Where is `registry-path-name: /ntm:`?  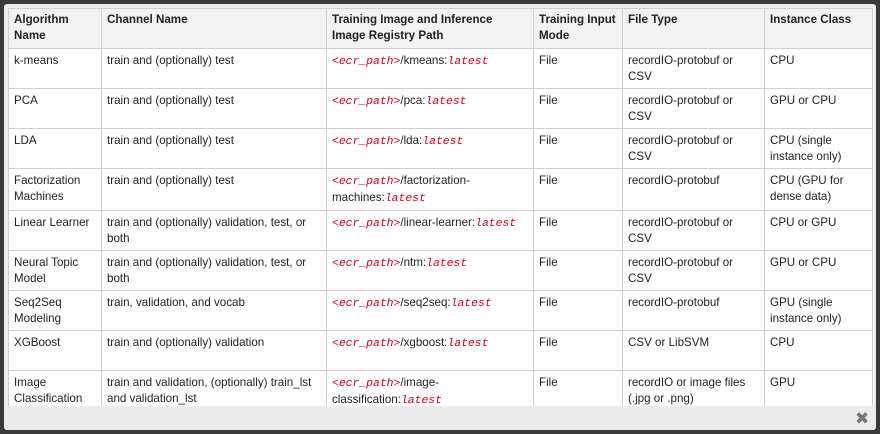
registry-path-name: /ntm: is located at coordinates (413, 262).